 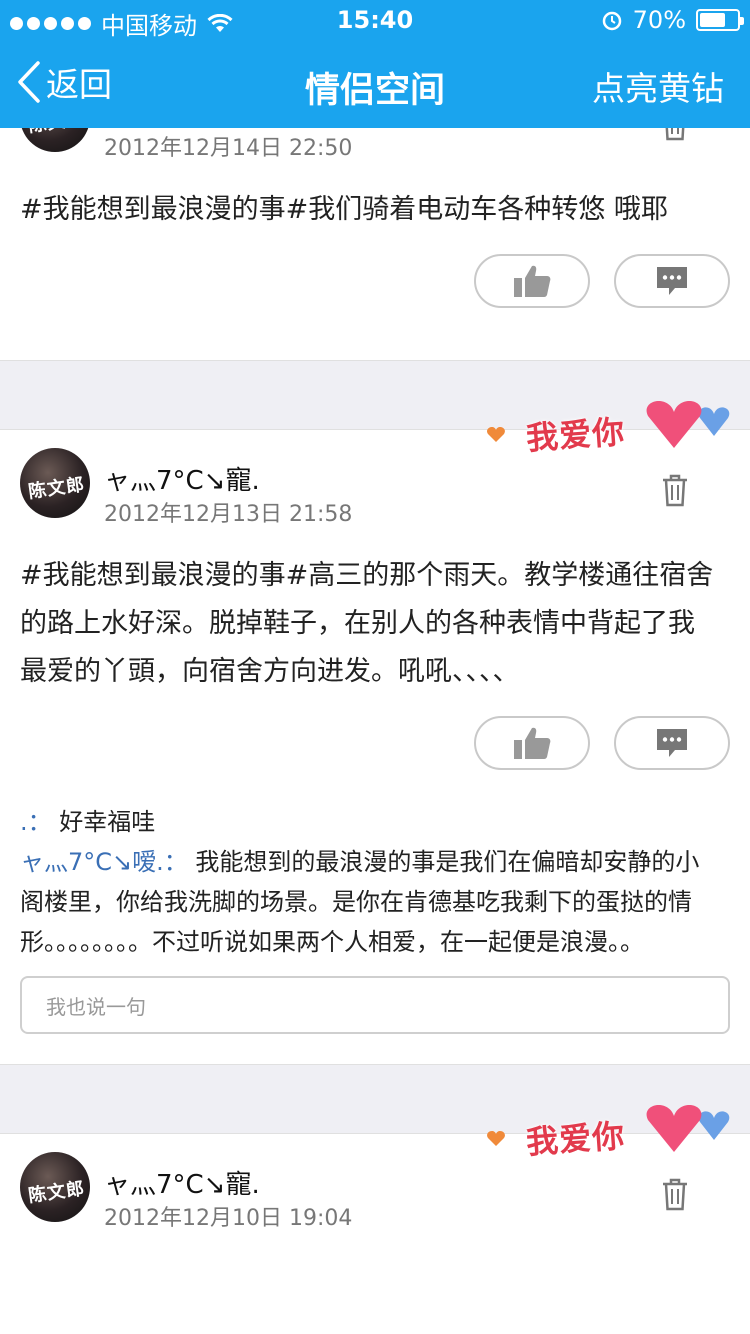 What do you see at coordinates (228, 148) in the screenshot?
I see `post-date: 2012年12月14日 22:50` at bounding box center [228, 148].